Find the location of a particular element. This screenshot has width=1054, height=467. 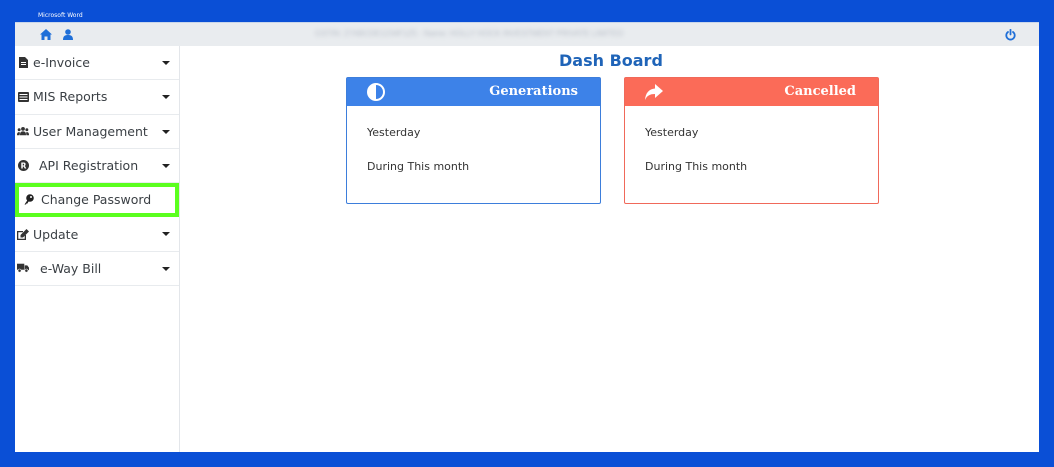

key-icon is located at coordinates (29, 200).